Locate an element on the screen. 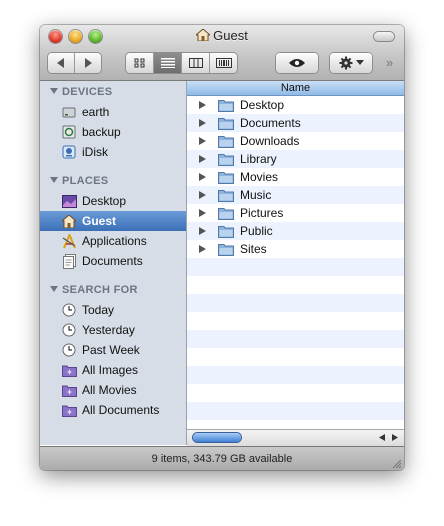  file-name: Music is located at coordinates (256, 195).